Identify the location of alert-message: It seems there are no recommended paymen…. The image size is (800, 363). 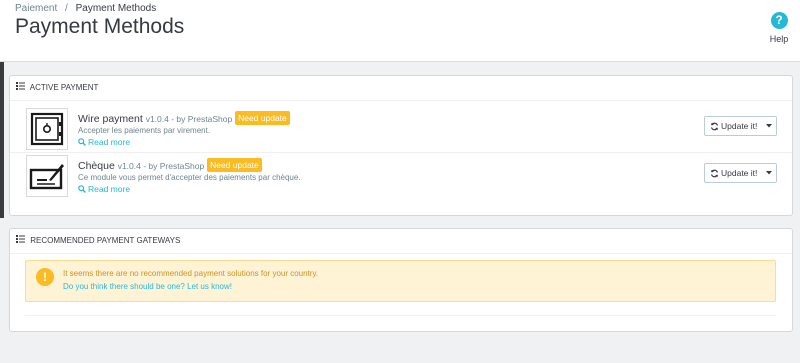
(191, 273).